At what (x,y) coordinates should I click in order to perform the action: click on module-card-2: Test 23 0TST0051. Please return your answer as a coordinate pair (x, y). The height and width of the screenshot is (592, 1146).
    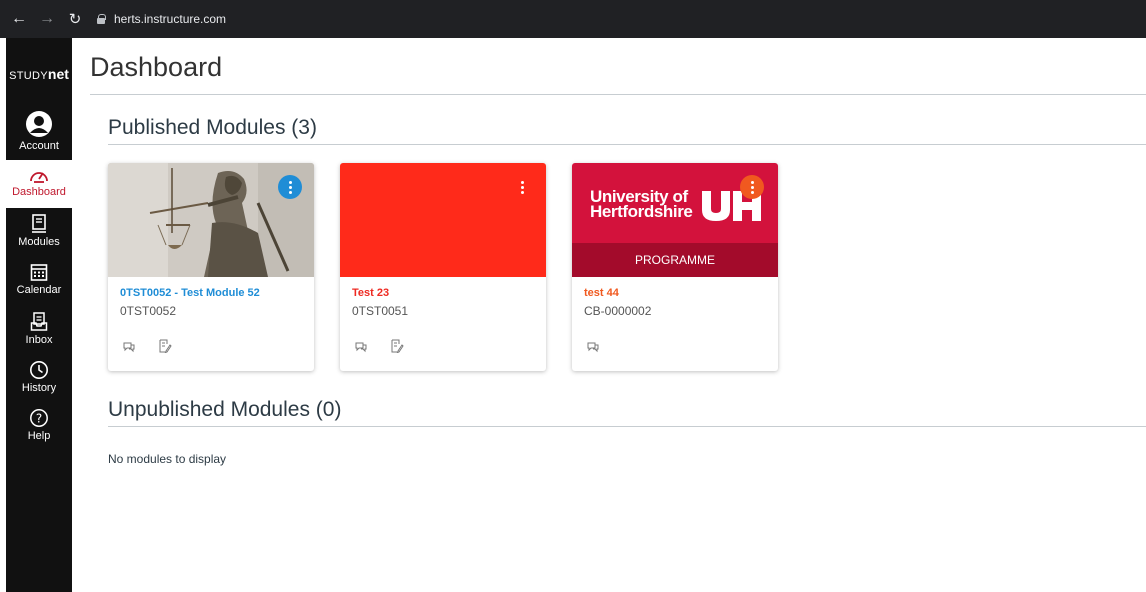
    Looking at the image, I should click on (443, 267).